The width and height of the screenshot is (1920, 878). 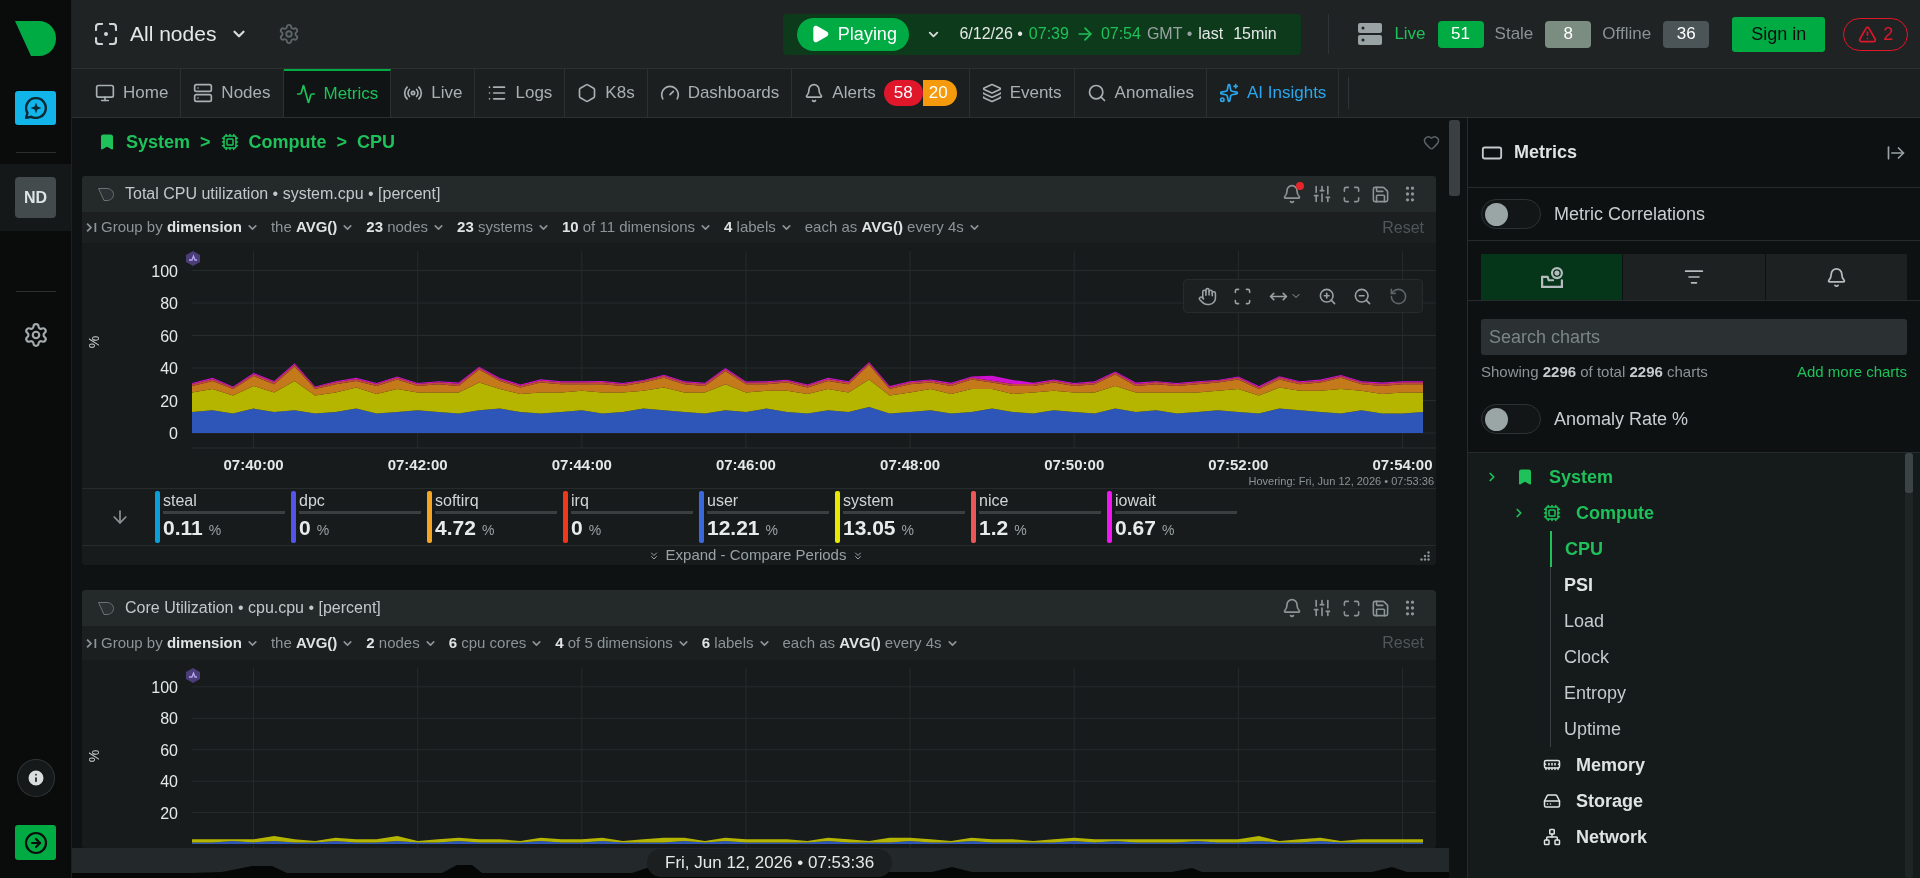 What do you see at coordinates (1243, 296) in the screenshot?
I see `selection-icon` at bounding box center [1243, 296].